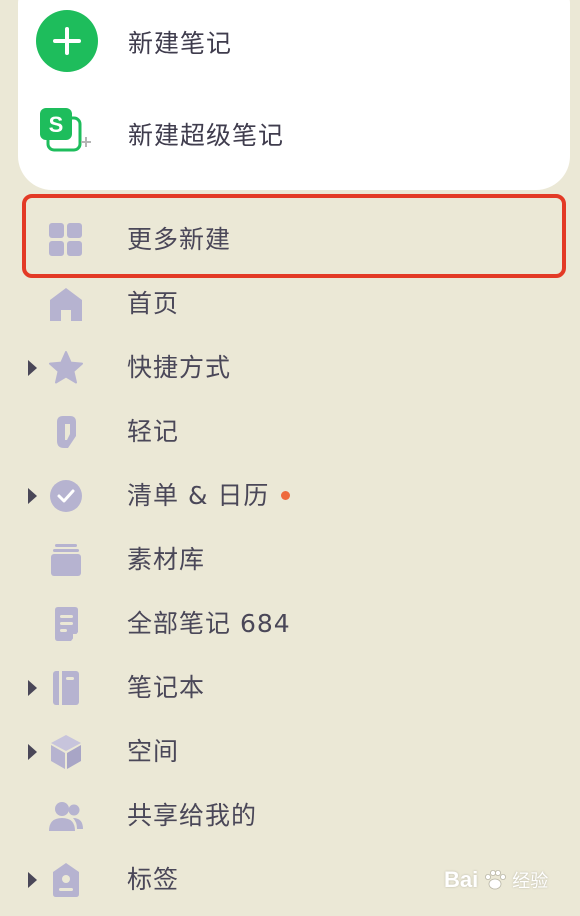 The height and width of the screenshot is (916, 580). I want to click on notification-dot, so click(286, 495).